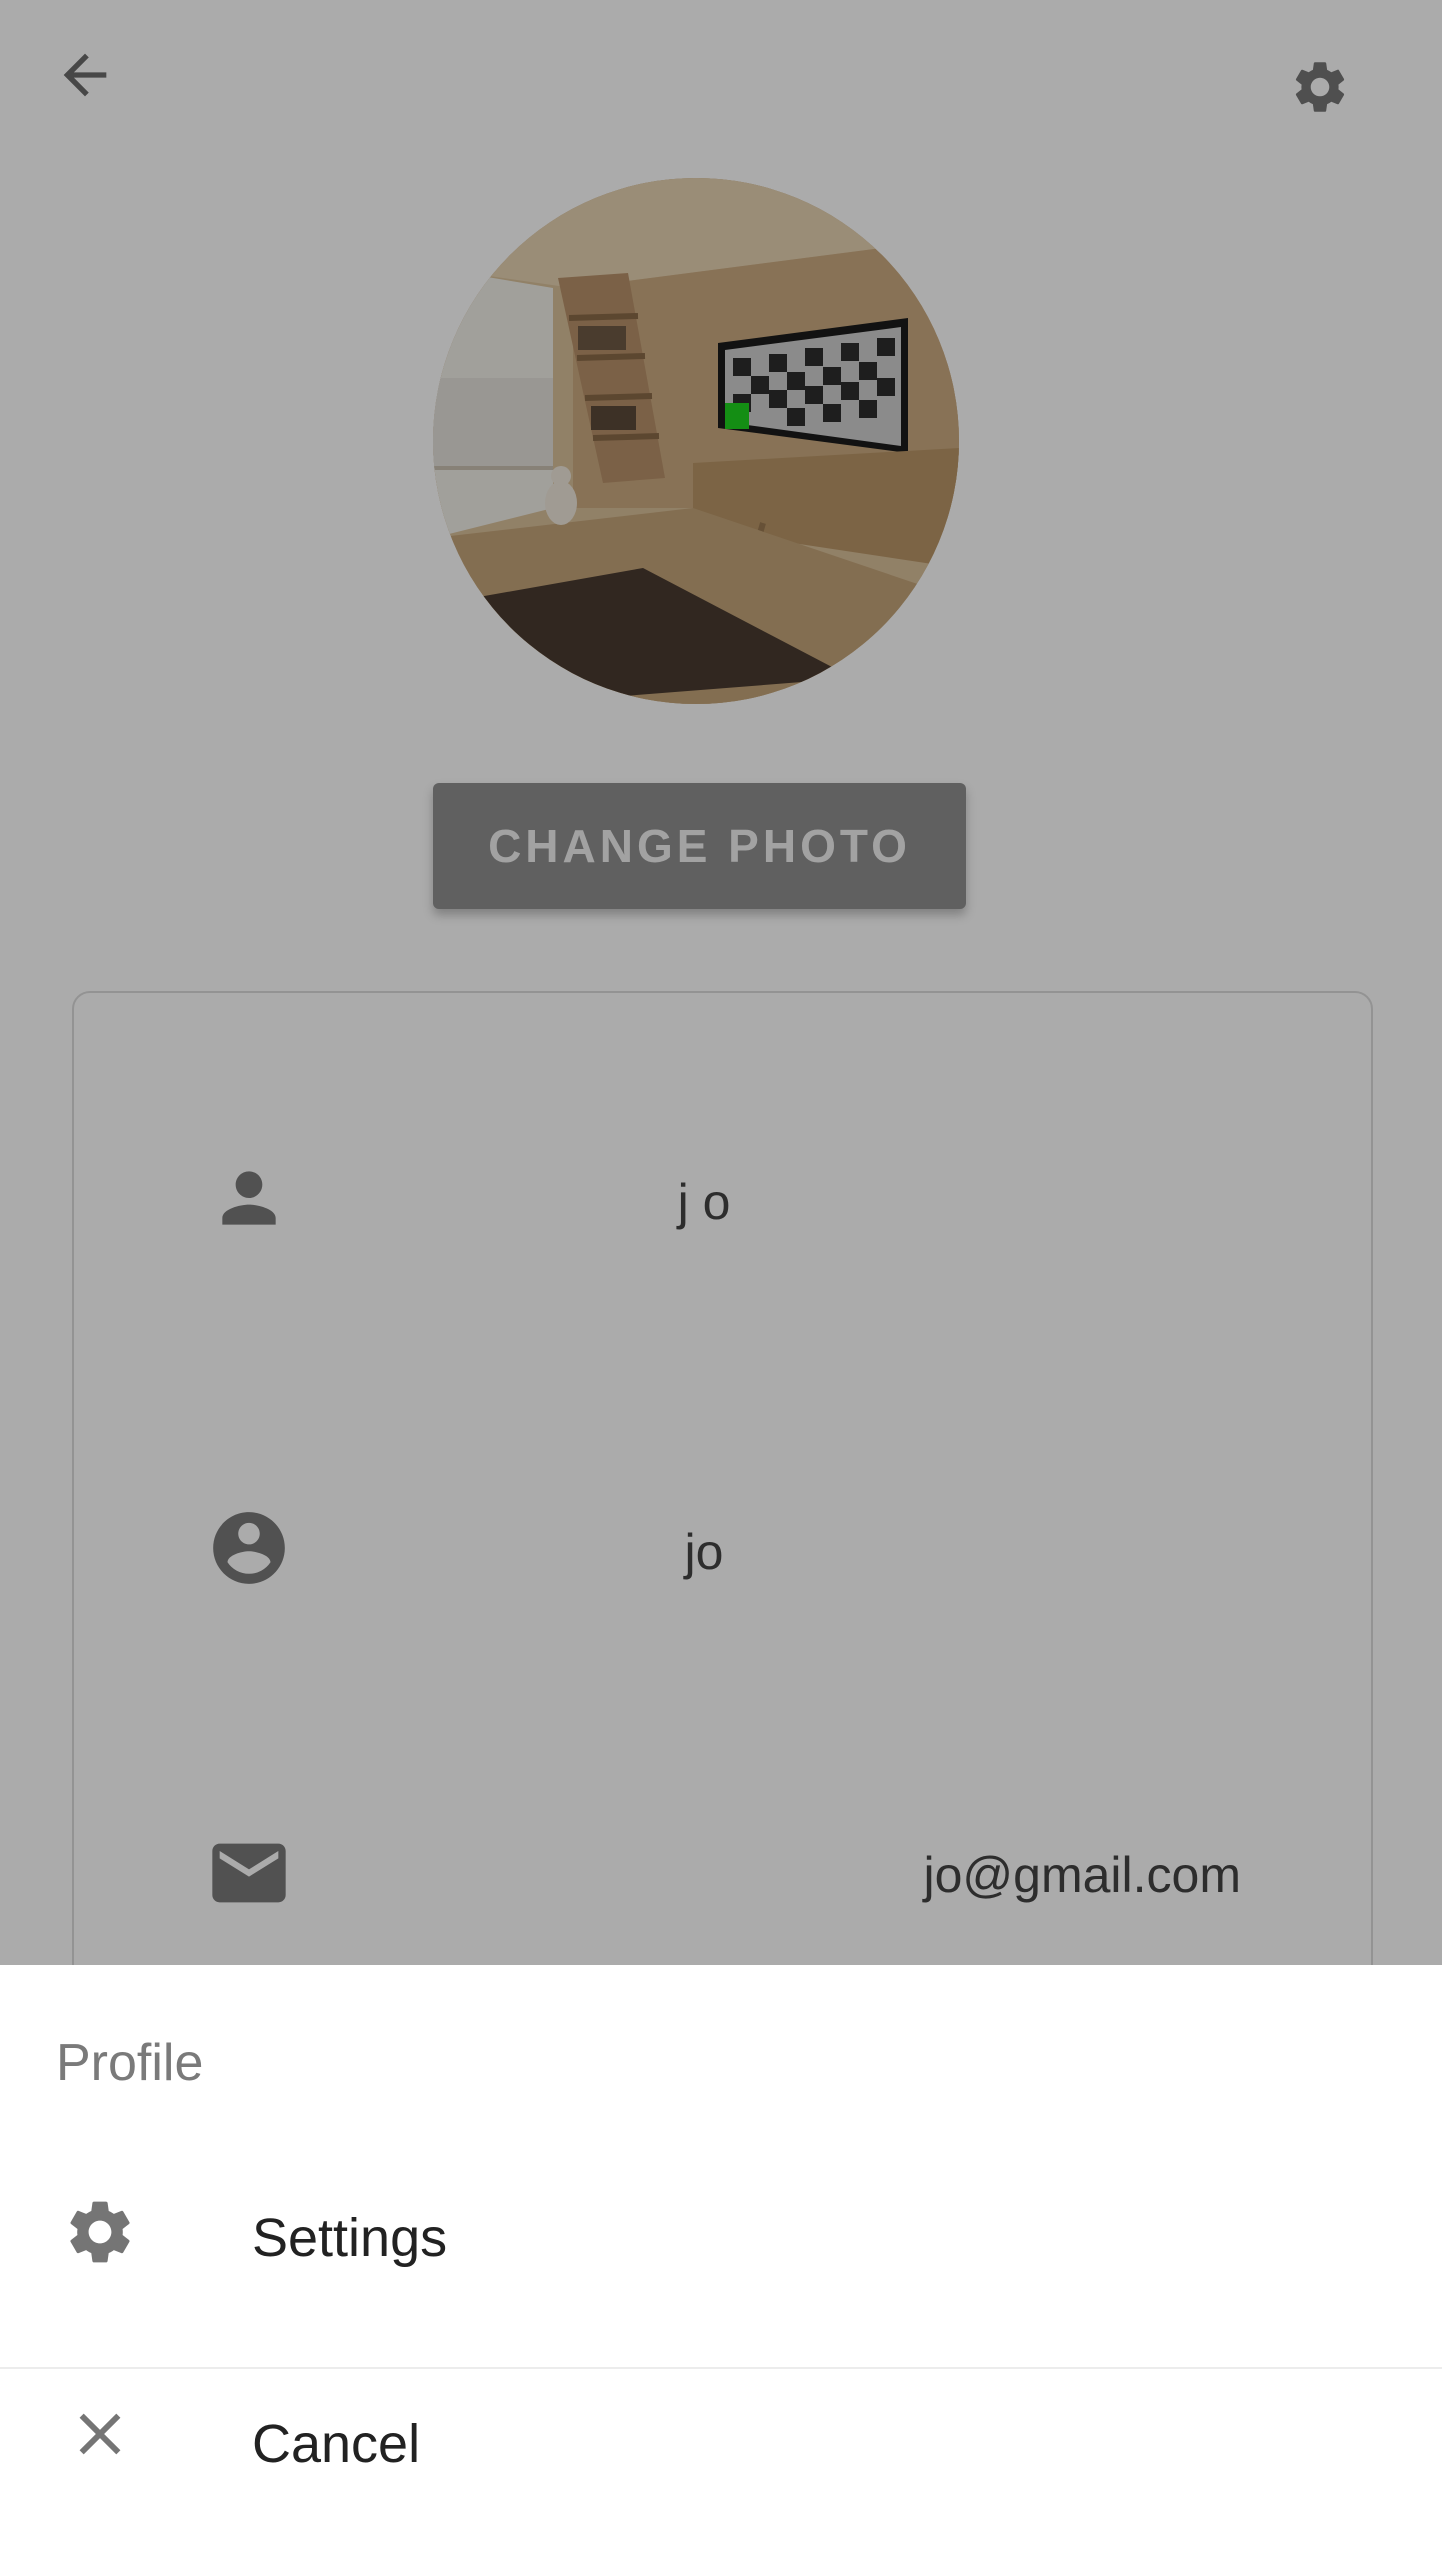 This screenshot has height=2562, width=1442. Describe the element at coordinates (100, 2232) in the screenshot. I see `gear-icon` at that location.